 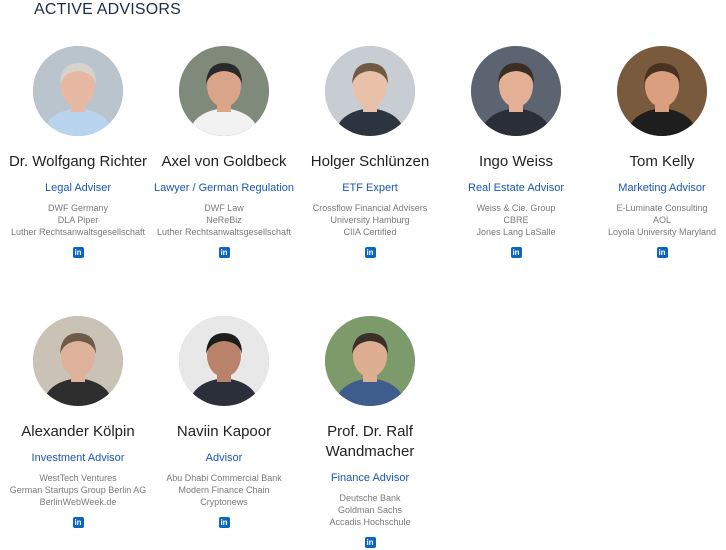 I want to click on affiliation: Loyola University Maryland, so click(x=662, y=232).